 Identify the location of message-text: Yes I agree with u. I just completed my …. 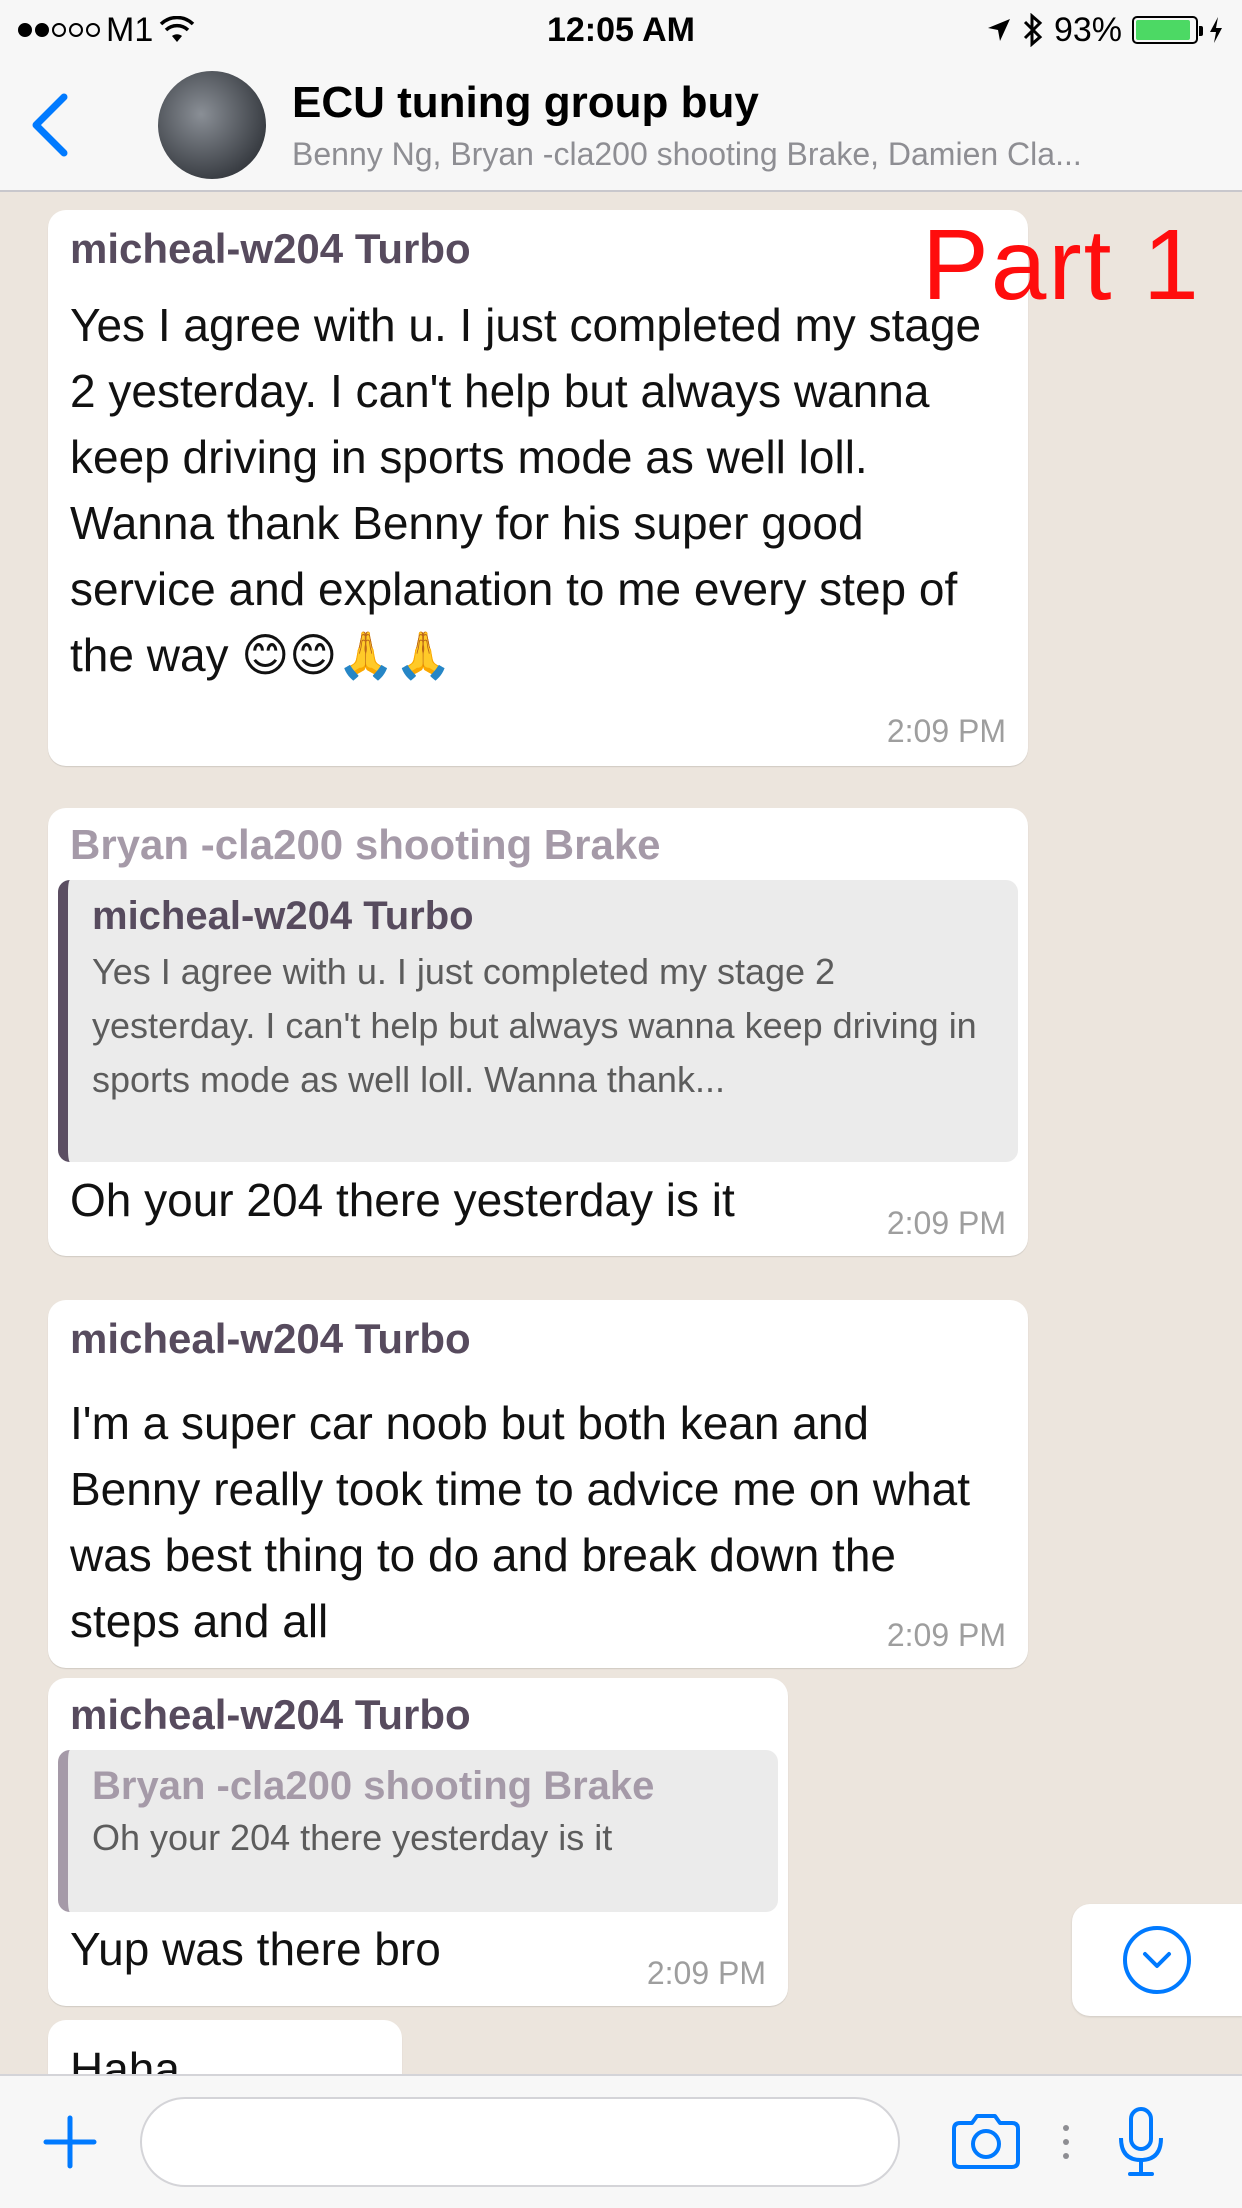
(526, 490).